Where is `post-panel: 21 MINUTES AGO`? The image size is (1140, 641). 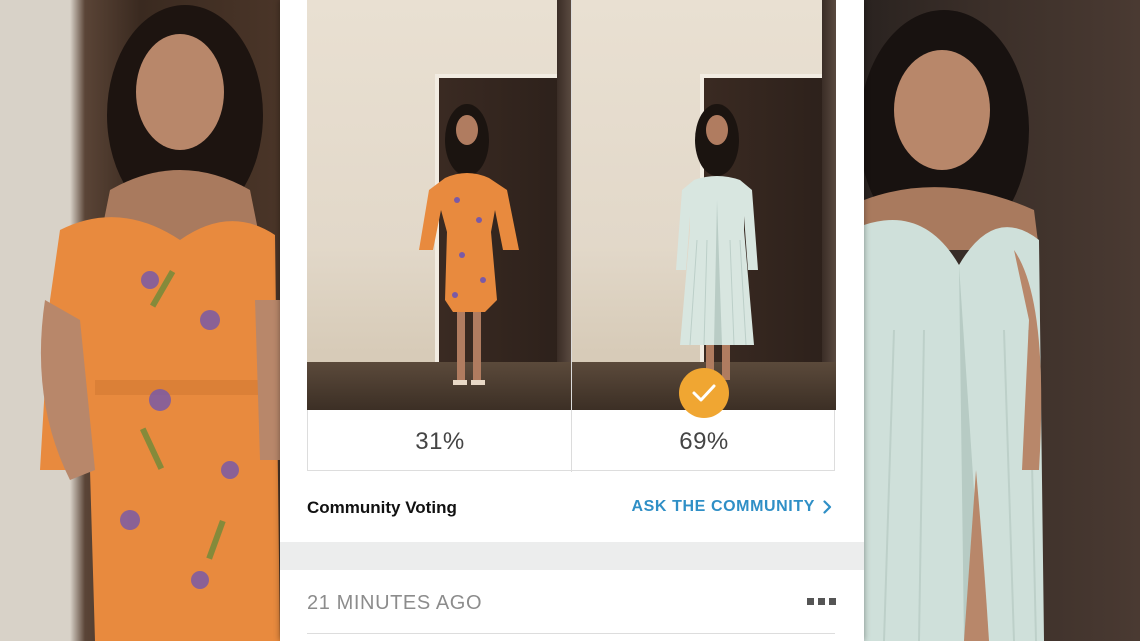
post-panel: 21 MINUTES AGO is located at coordinates (572, 605).